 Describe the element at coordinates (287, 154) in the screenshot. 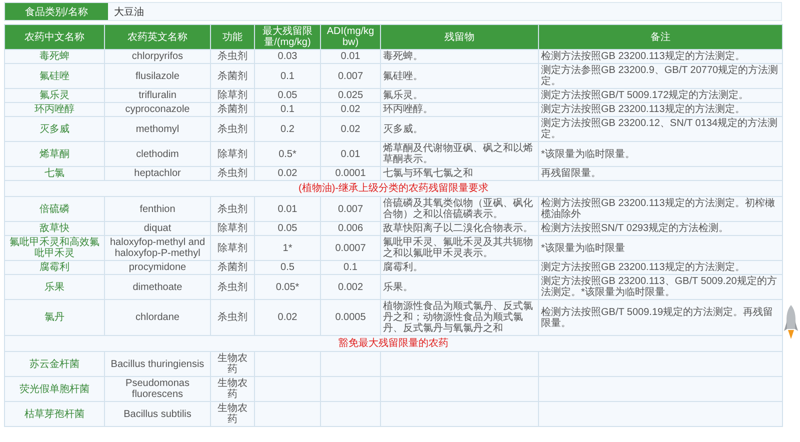

I see `table-cell: 0.5*` at that location.